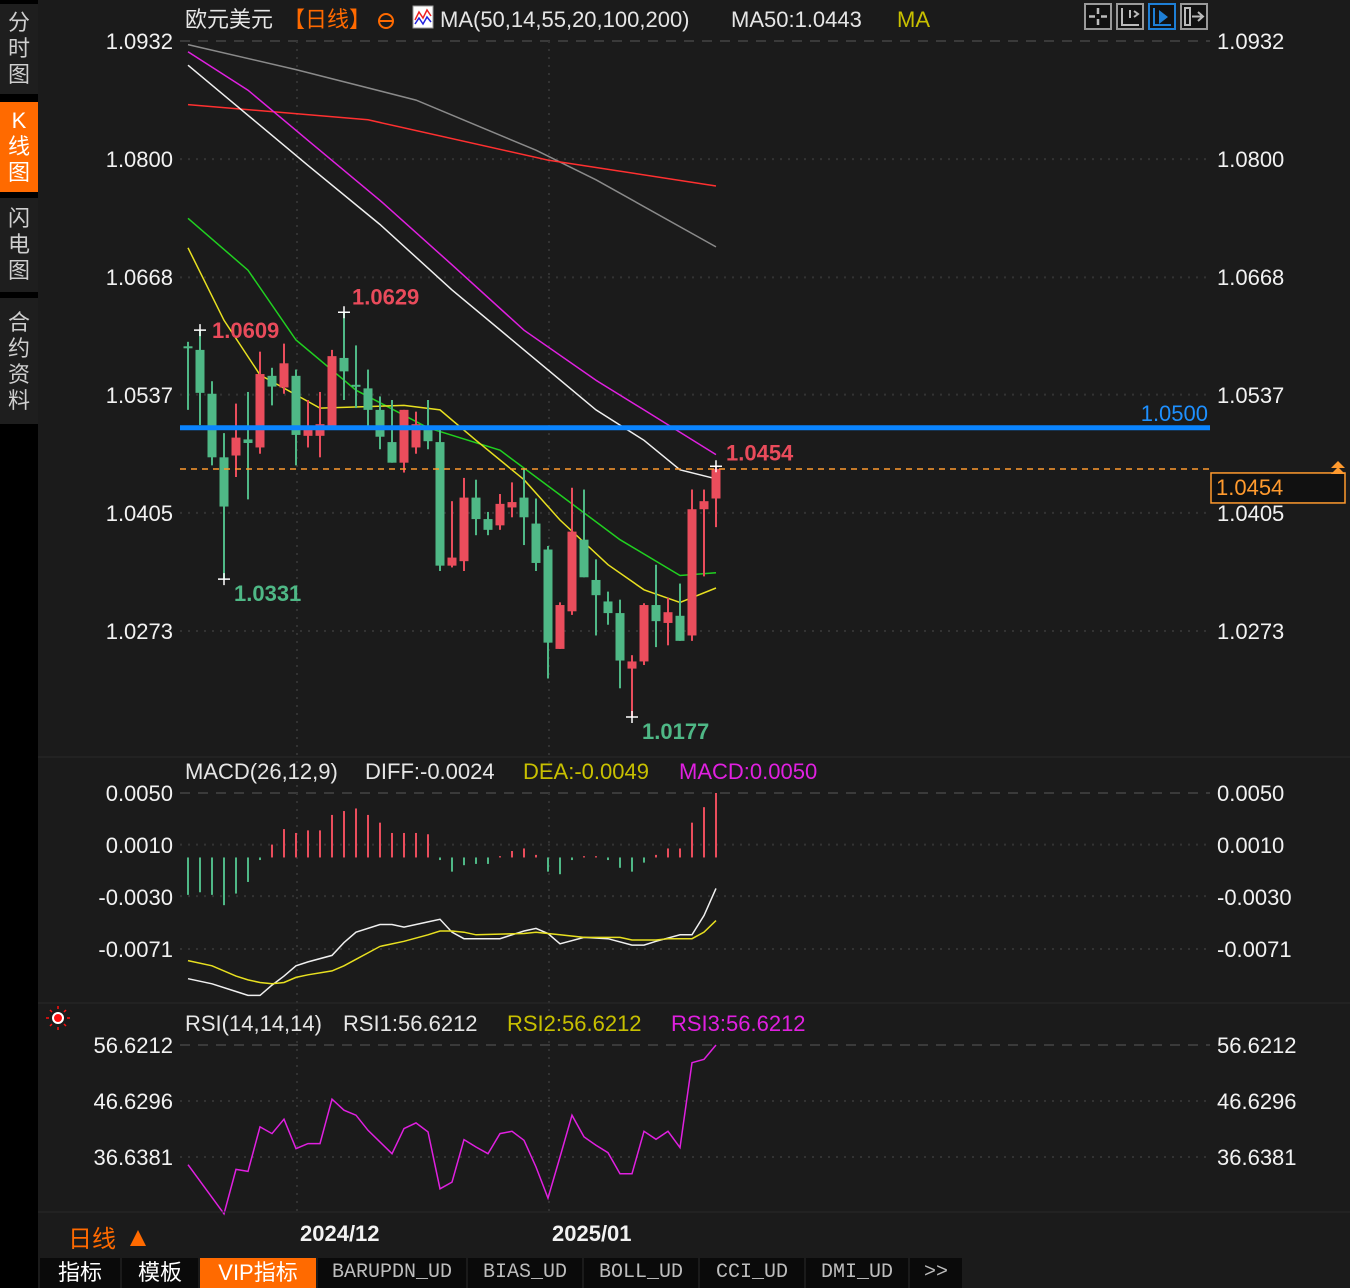 The image size is (1350, 1288). Describe the element at coordinates (385, 296) in the screenshot. I see `high-low-label: 1.0629` at that location.